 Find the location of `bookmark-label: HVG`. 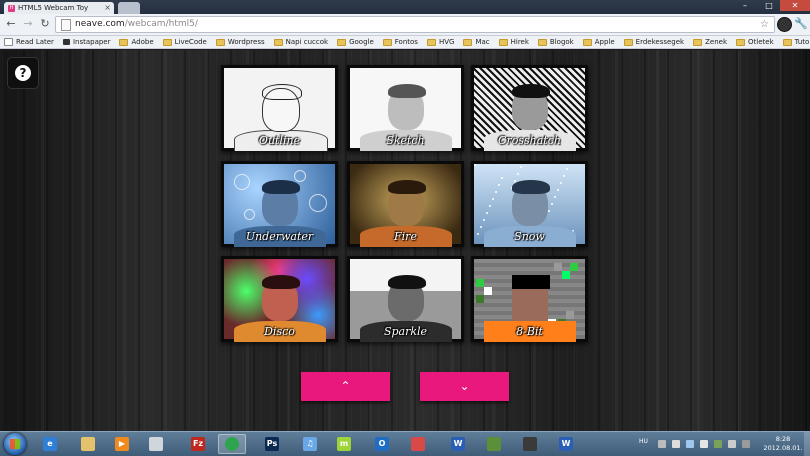

bookmark-label: HVG is located at coordinates (446, 42).